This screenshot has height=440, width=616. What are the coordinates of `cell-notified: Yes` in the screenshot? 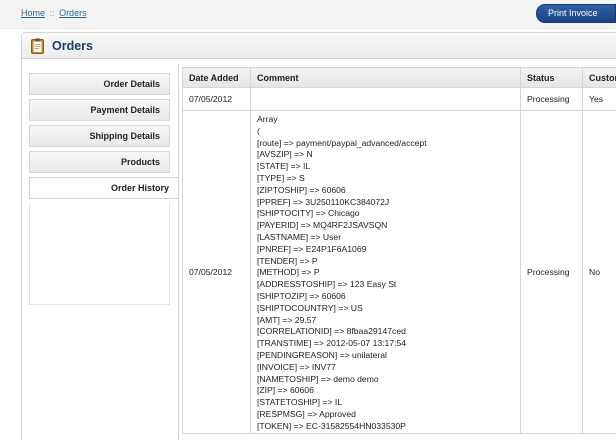 It's located at (599, 99).